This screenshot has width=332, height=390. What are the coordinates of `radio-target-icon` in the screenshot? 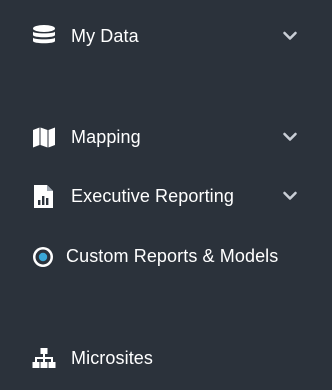 It's located at (44, 257).